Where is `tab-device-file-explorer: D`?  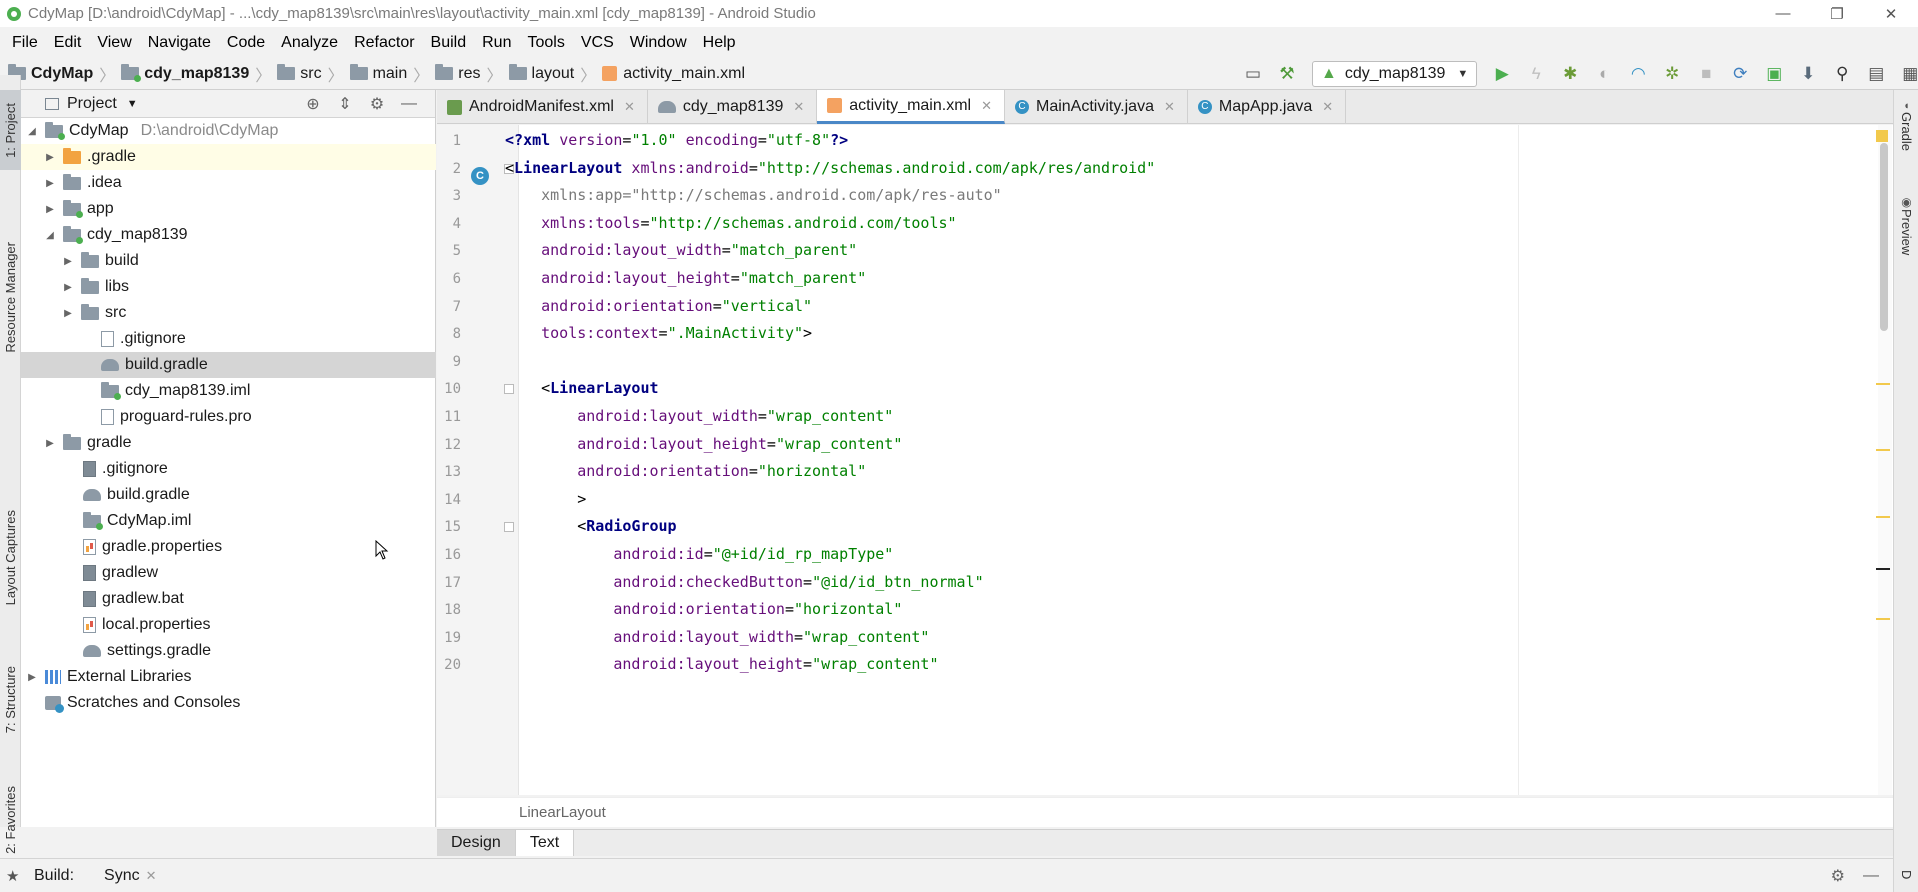
tab-device-file-explorer: D is located at coordinates (1906, 874).